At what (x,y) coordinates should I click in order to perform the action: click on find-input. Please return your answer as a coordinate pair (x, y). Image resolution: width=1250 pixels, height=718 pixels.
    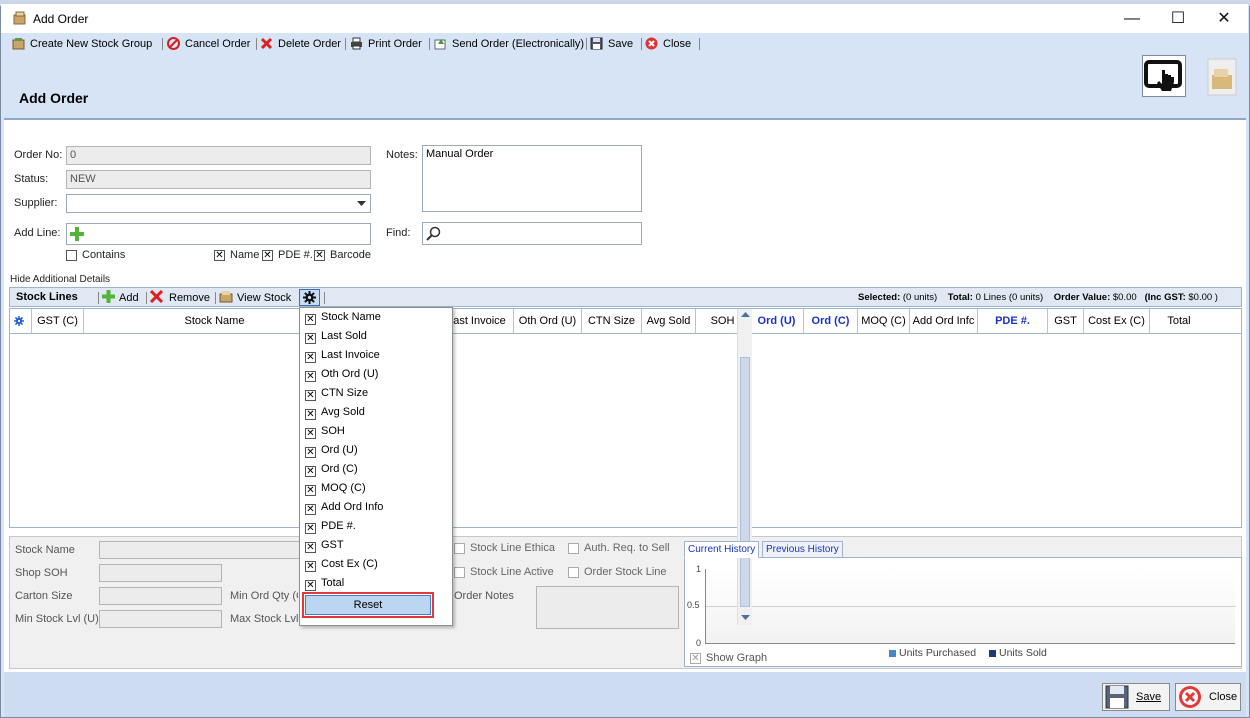
    Looking at the image, I should click on (532, 233).